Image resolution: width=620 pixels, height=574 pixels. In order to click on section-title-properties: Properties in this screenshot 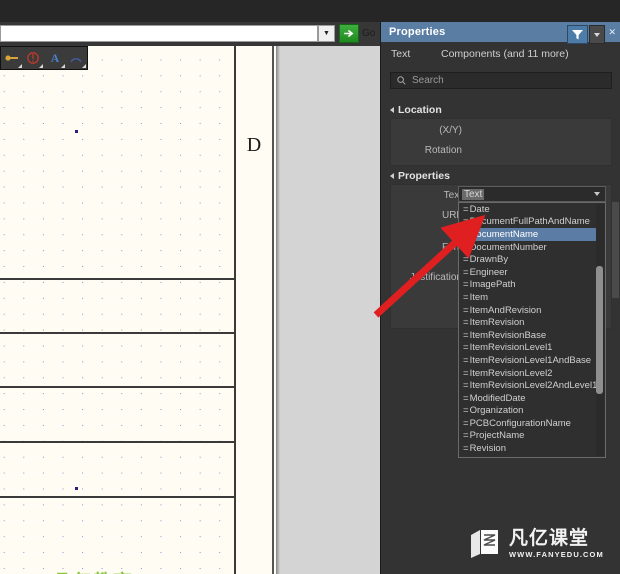, I will do `click(424, 176)`.